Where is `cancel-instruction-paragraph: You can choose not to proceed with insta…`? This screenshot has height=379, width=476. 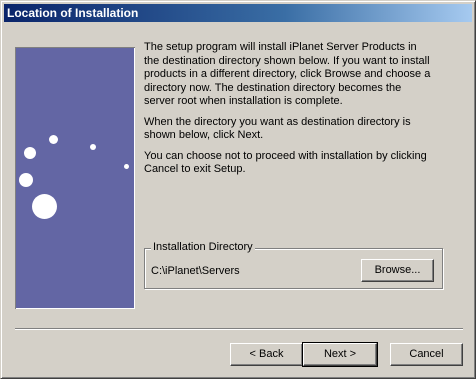 cancel-instruction-paragraph: You can choose not to proceed with insta… is located at coordinates (285, 162).